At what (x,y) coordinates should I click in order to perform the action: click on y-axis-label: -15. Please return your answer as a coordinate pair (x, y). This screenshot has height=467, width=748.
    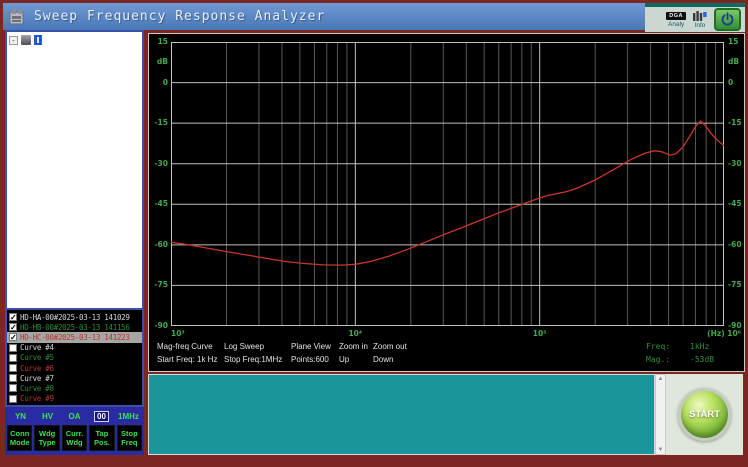
    Looking at the image, I should click on (735, 123).